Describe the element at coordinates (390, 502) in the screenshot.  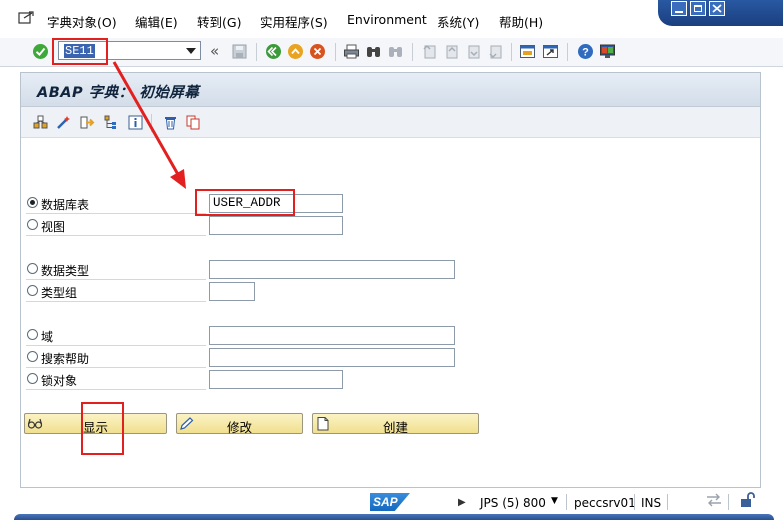
I see `sap-logo: SAP` at that location.